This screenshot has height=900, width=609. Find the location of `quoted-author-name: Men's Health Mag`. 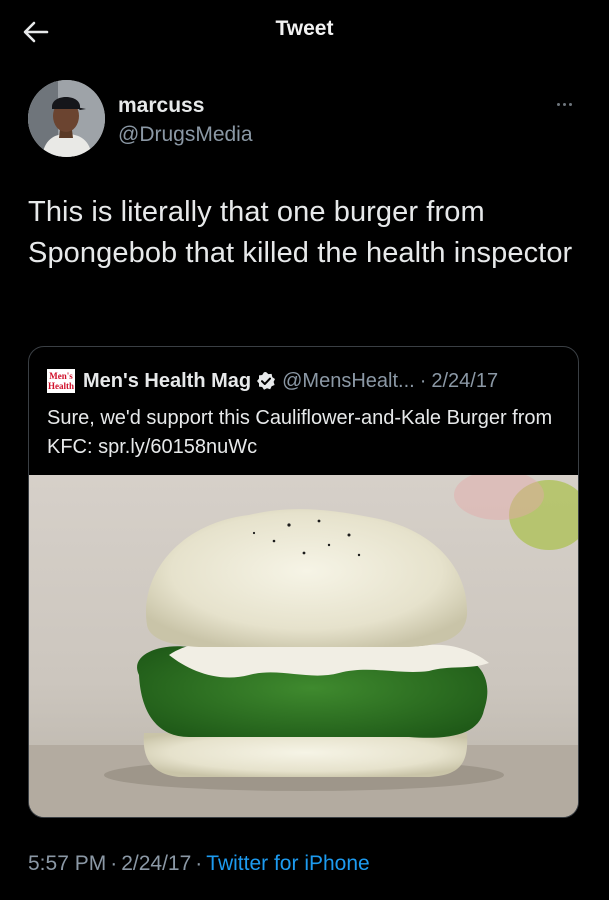

quoted-author-name: Men's Health Mag is located at coordinates (167, 380).